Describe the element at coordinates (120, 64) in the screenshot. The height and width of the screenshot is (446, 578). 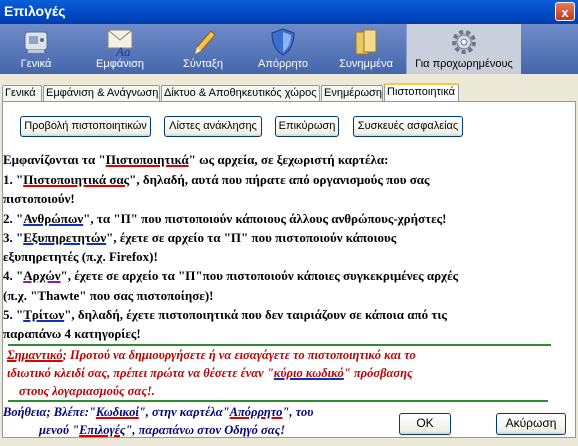
I see `toolbar-label: Εμφάνιση` at that location.